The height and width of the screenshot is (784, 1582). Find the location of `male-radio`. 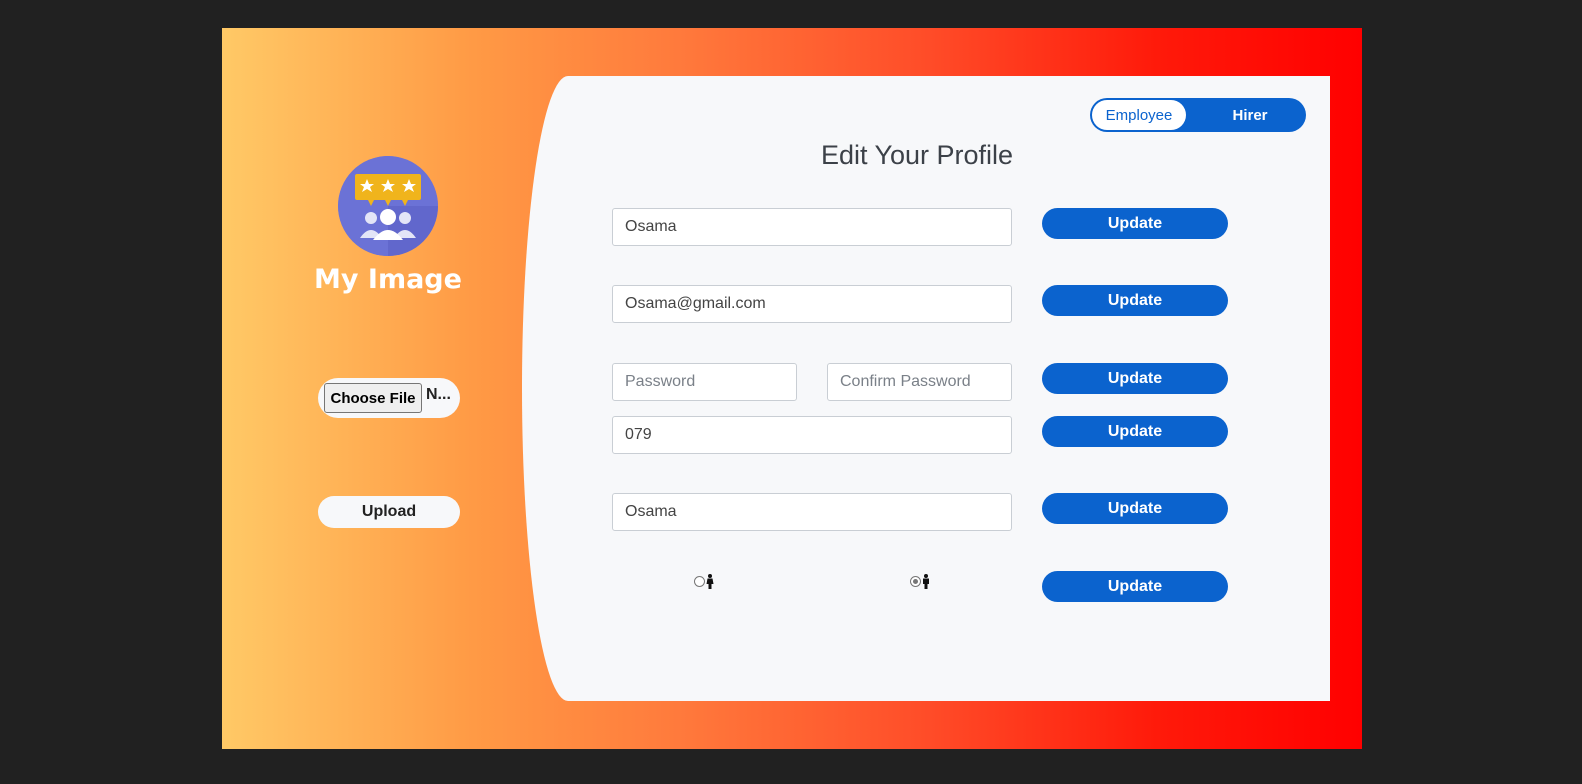

male-radio is located at coordinates (915, 581).